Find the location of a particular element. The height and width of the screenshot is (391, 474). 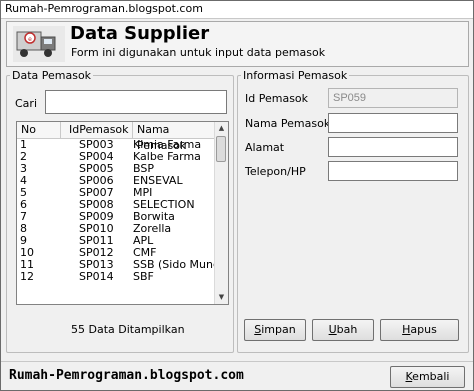

footer-site-name: Rumah-Pemrograman.blogspot.com is located at coordinates (126, 375).